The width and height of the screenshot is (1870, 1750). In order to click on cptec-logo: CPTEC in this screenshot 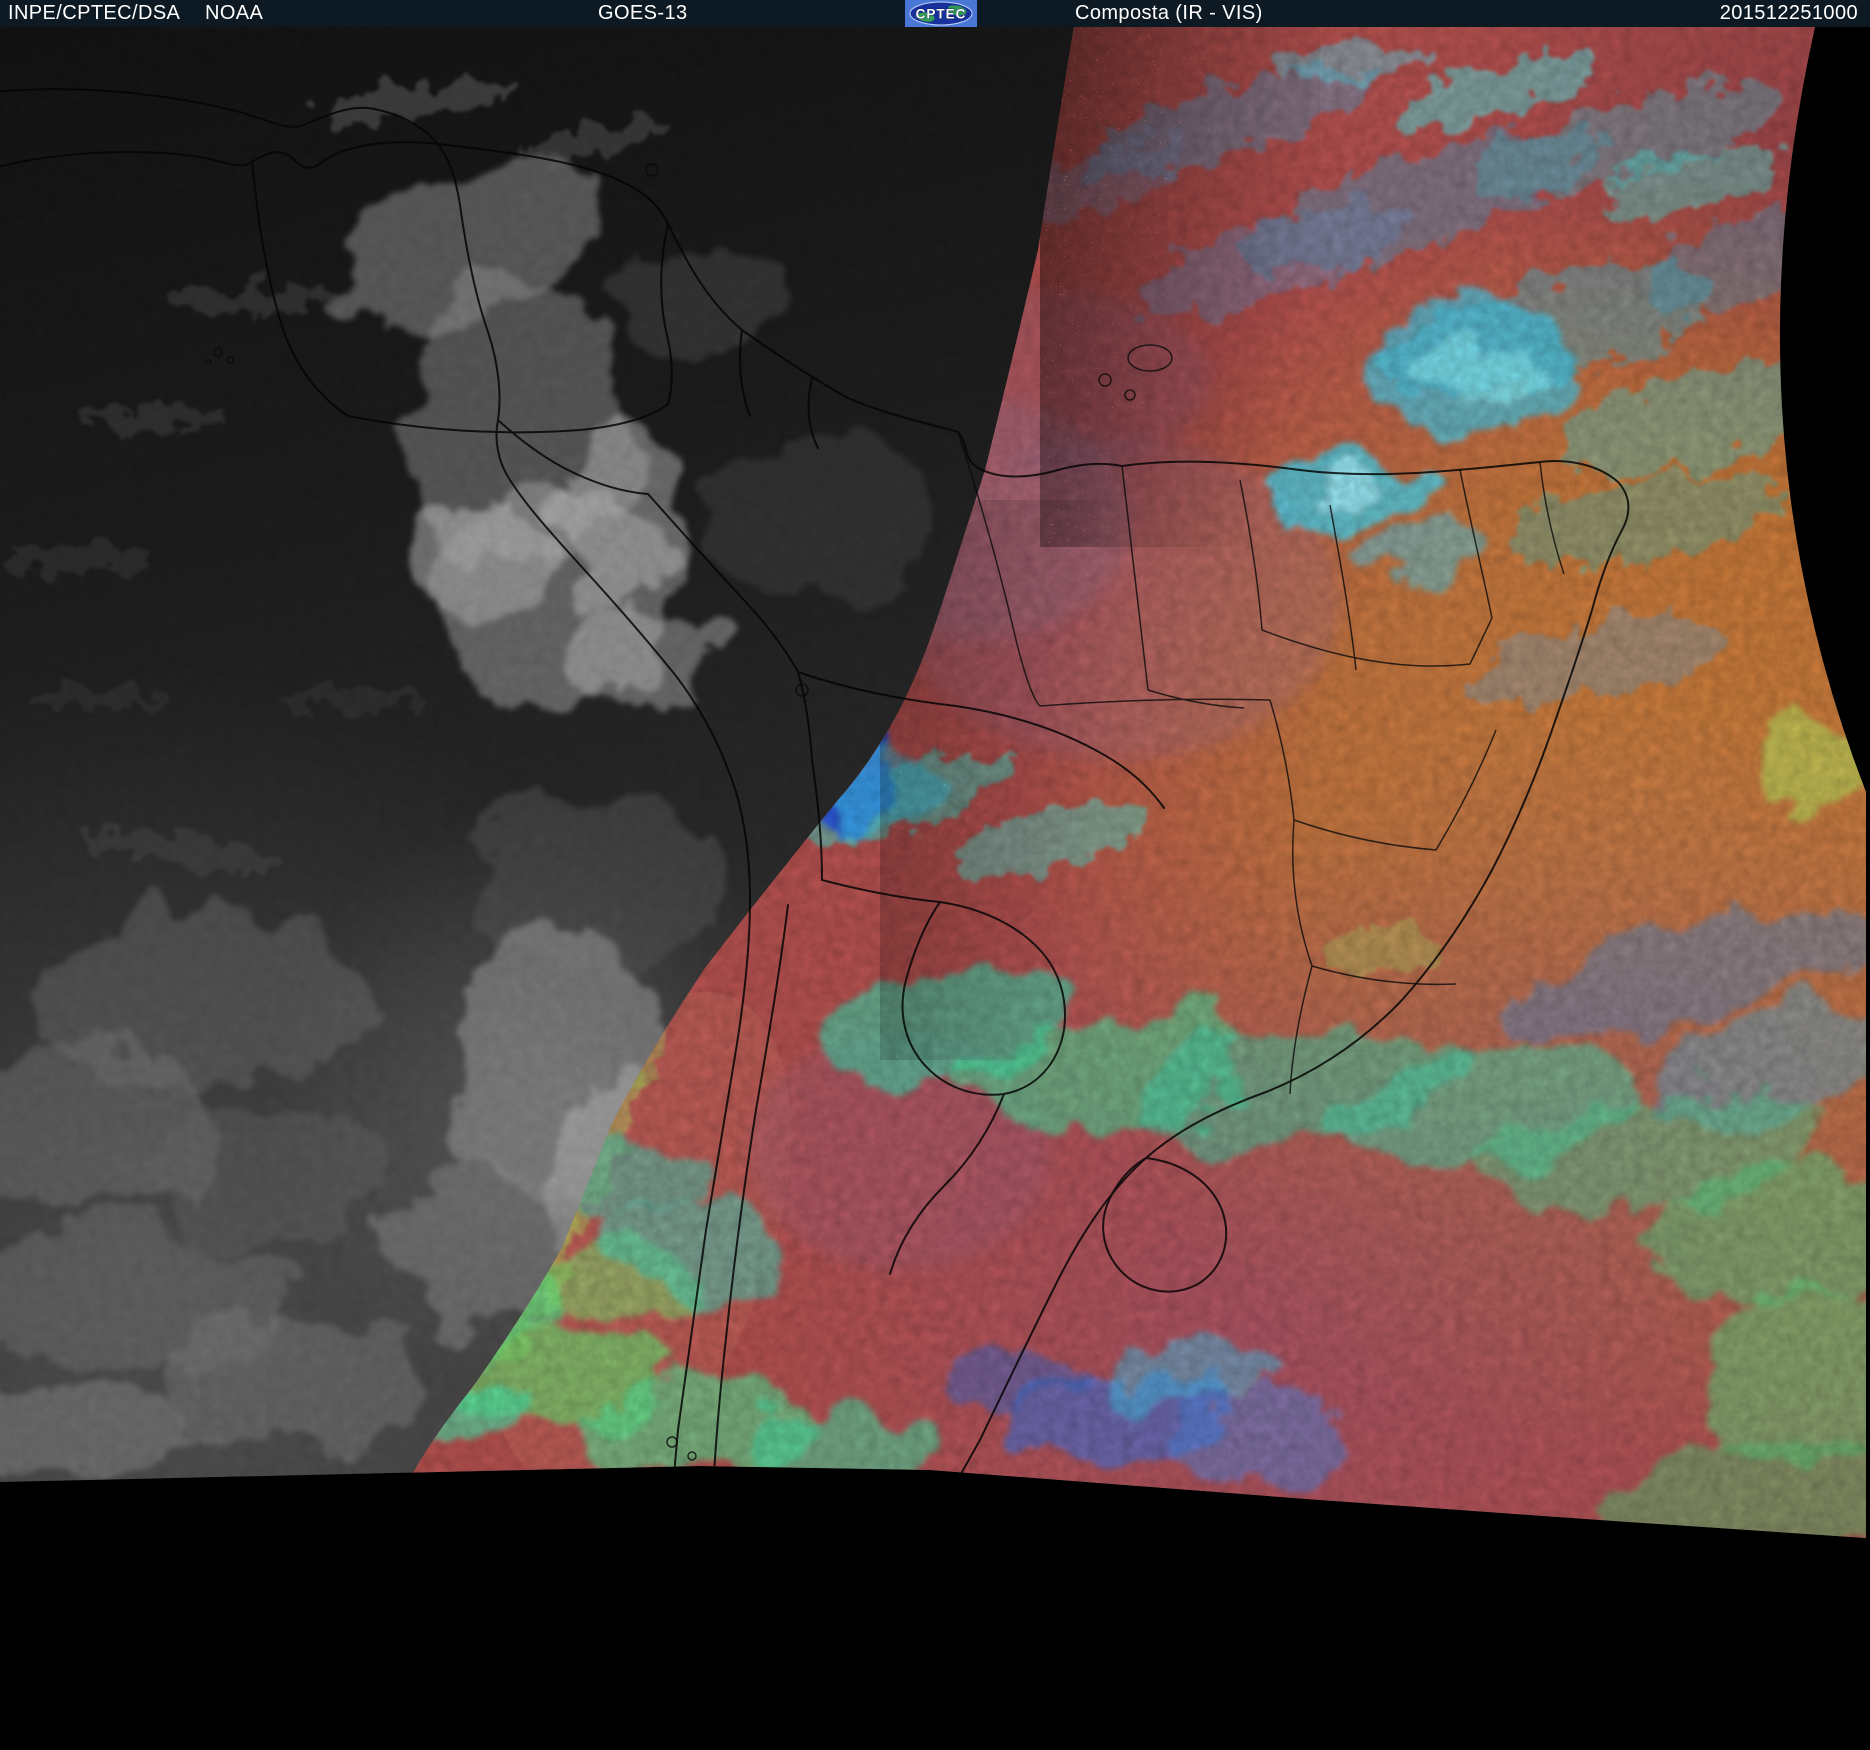, I will do `click(941, 13)`.